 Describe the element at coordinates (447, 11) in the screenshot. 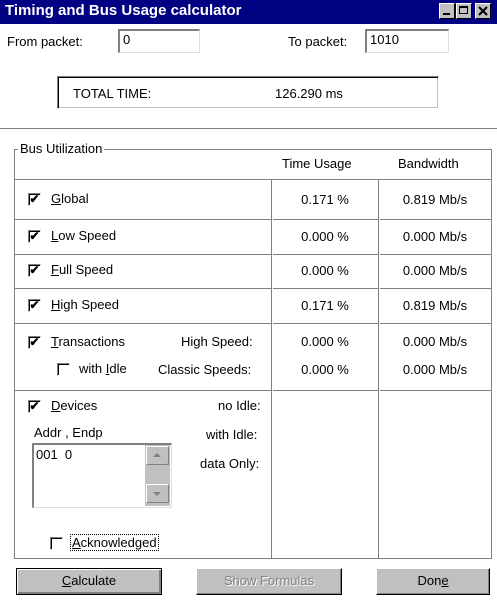

I see `minimize-button` at that location.